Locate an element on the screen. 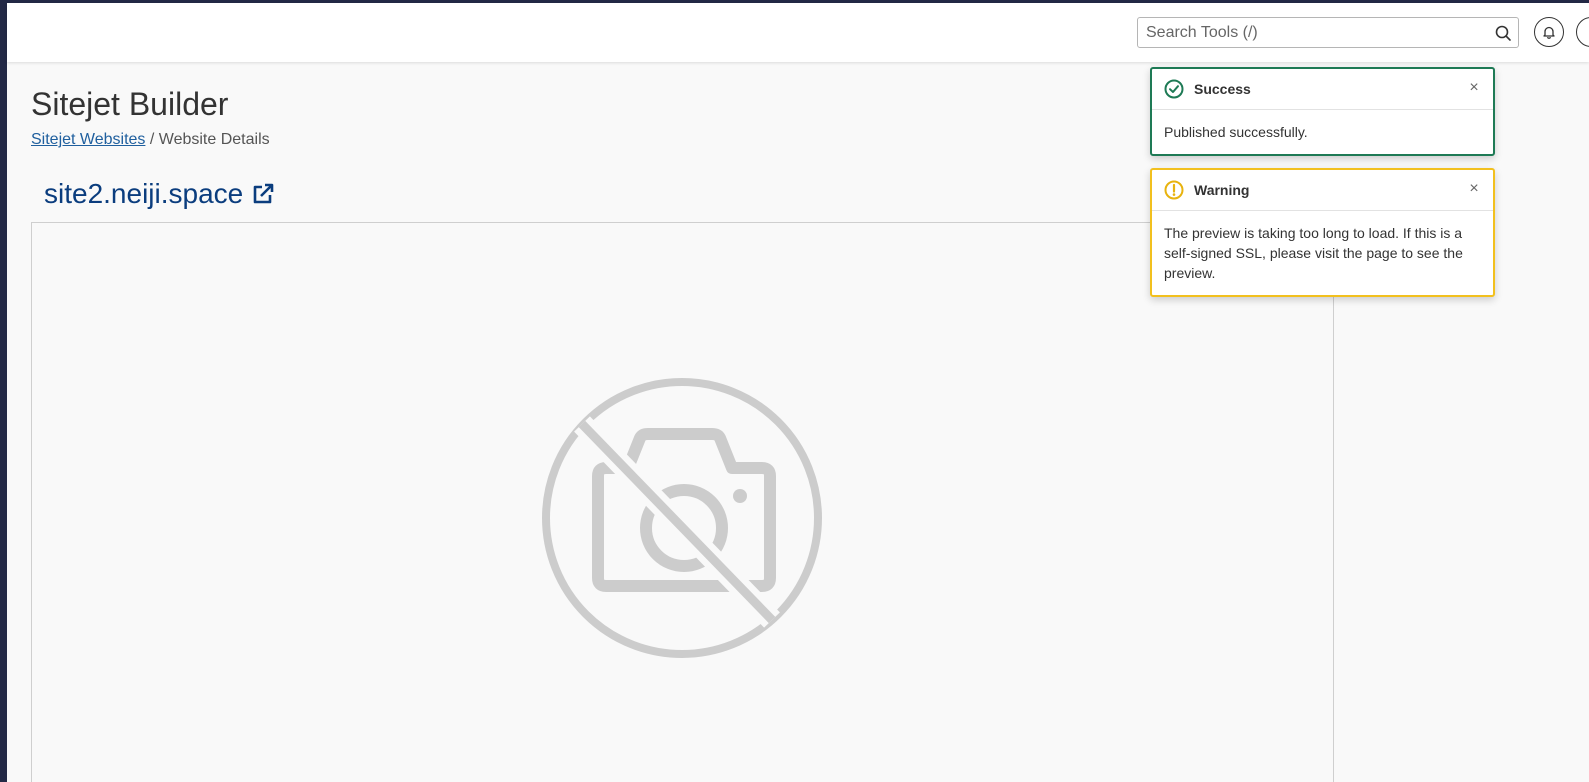 The height and width of the screenshot is (782, 1589). top-bar is located at coordinates (798, 32).